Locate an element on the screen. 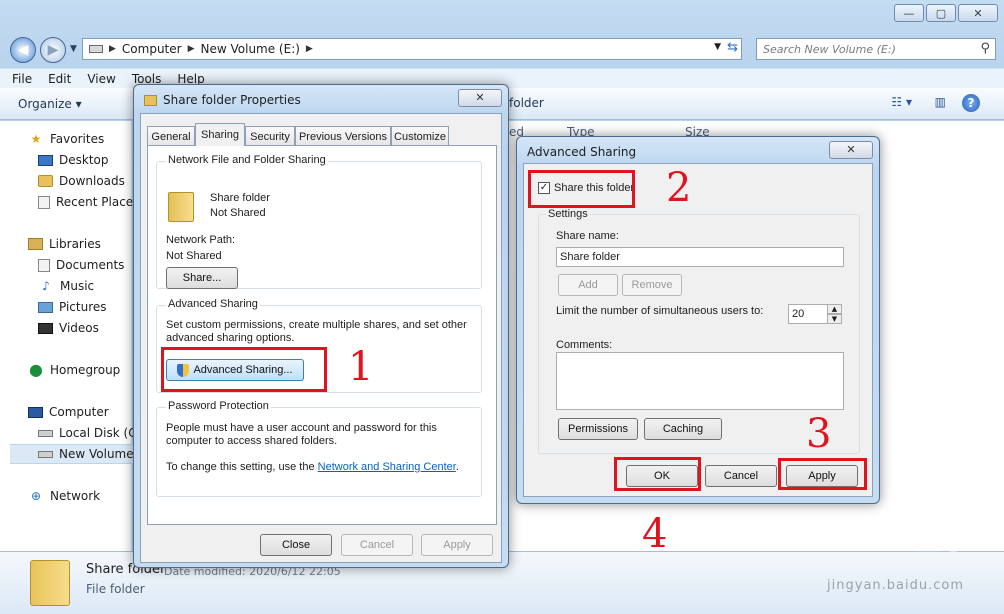 This screenshot has height=614, width=1004. advanced-sharing-description-2: advanced sharing options. is located at coordinates (230, 338).